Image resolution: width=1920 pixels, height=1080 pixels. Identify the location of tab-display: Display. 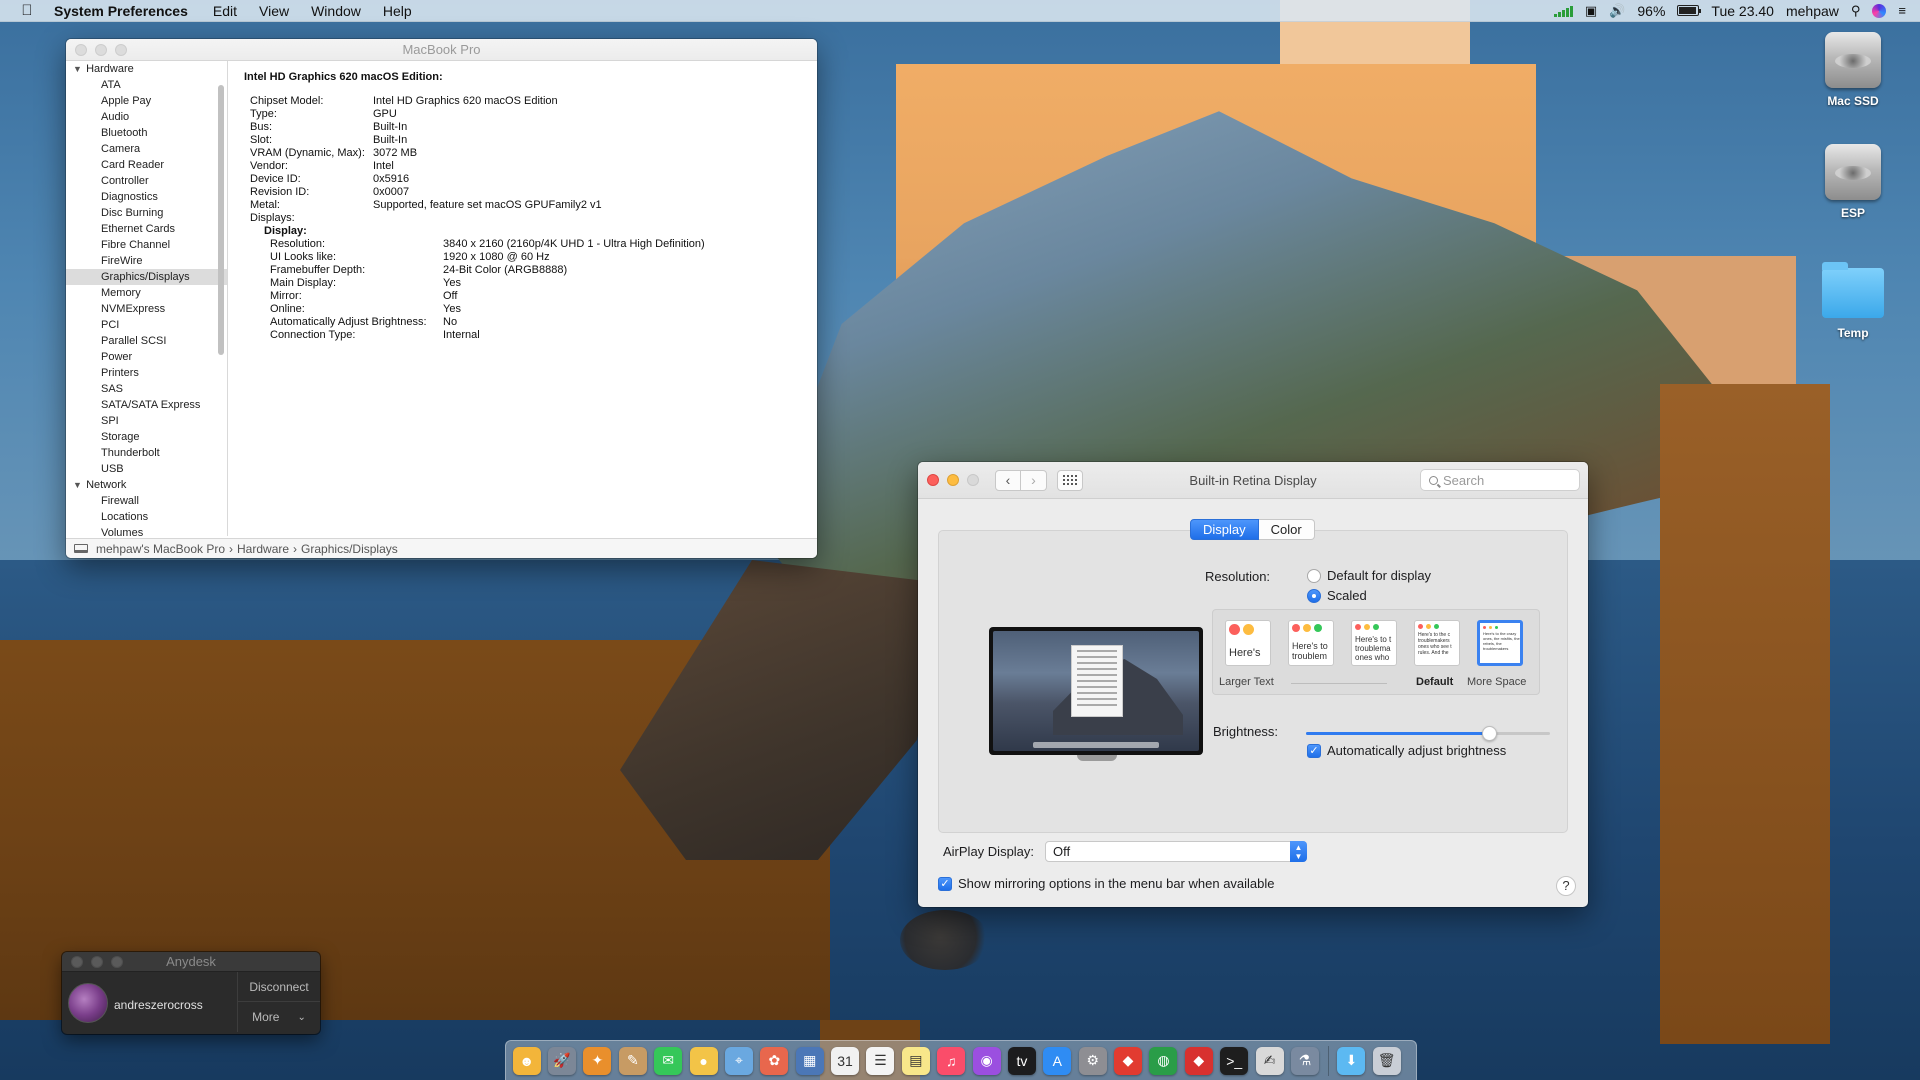
(1224, 529).